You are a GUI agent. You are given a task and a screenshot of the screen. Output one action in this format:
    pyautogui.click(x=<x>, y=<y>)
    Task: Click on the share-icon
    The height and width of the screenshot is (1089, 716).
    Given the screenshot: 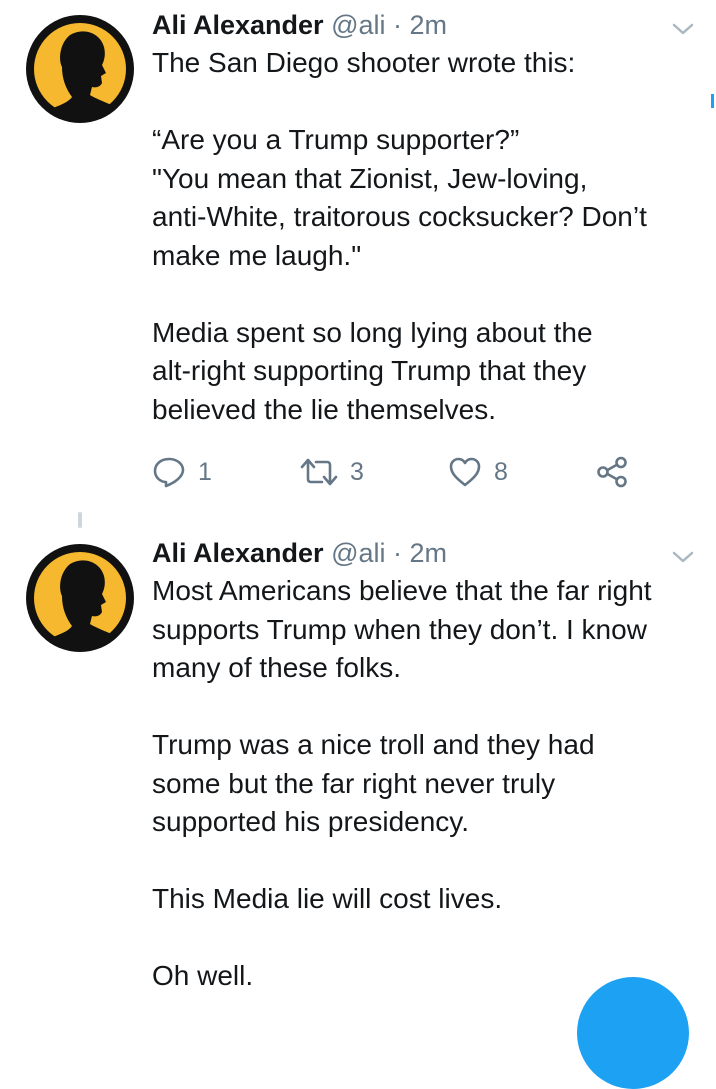 What is the action you would take?
    pyautogui.click(x=612, y=472)
    